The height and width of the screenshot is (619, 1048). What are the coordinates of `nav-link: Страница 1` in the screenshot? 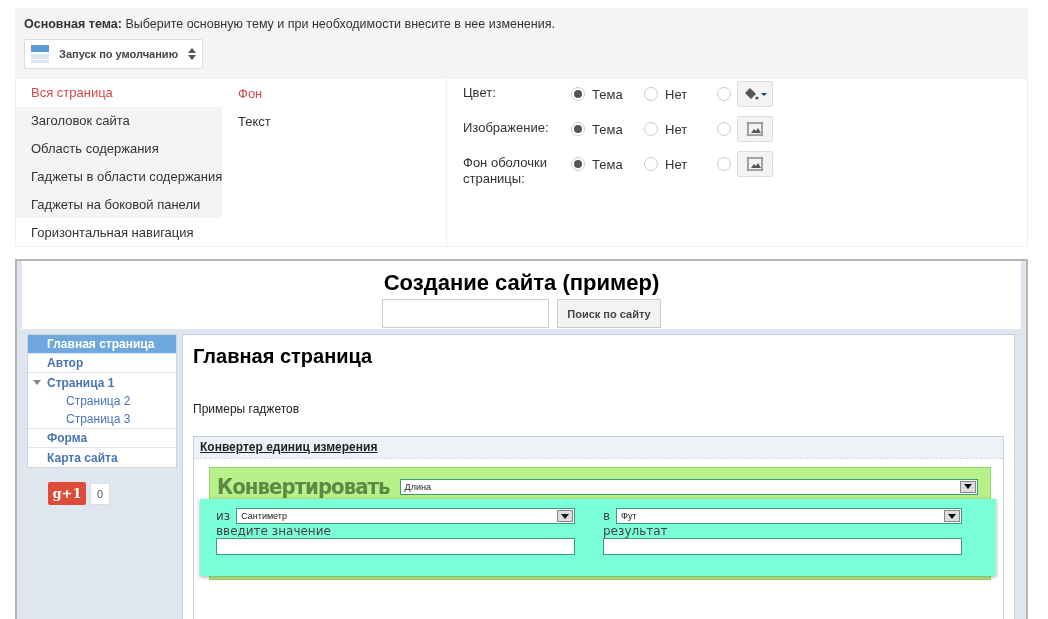 It's located at (102, 382).